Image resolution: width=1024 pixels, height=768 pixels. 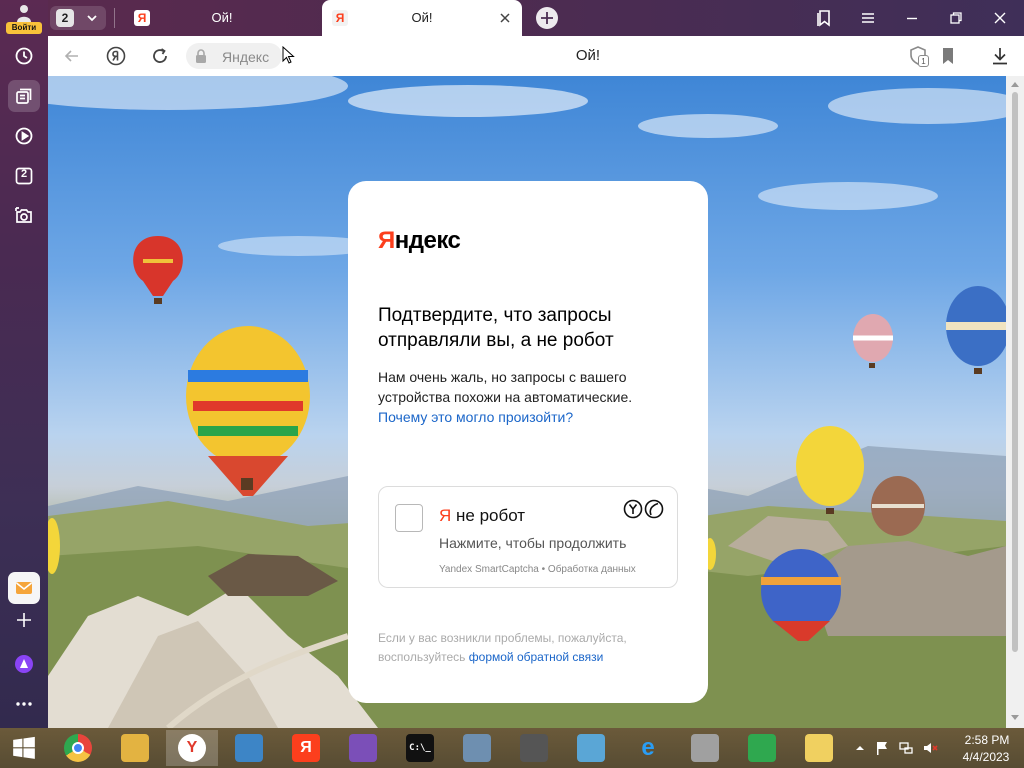 I want to click on tab-2-active: Я Ой!, so click(x=422, y=18).